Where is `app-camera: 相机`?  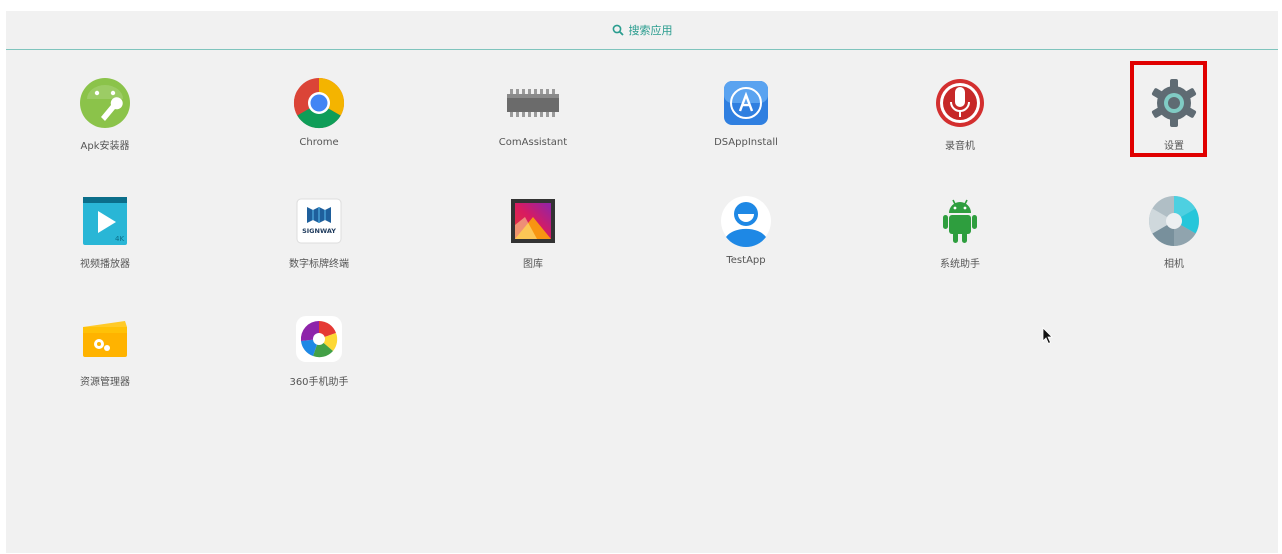 app-camera: 相机 is located at coordinates (1174, 238).